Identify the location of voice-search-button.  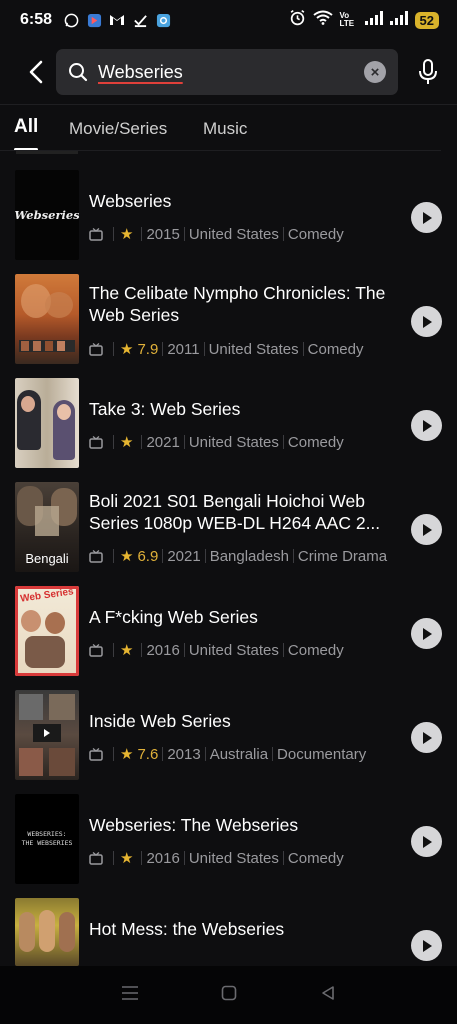
(428, 72).